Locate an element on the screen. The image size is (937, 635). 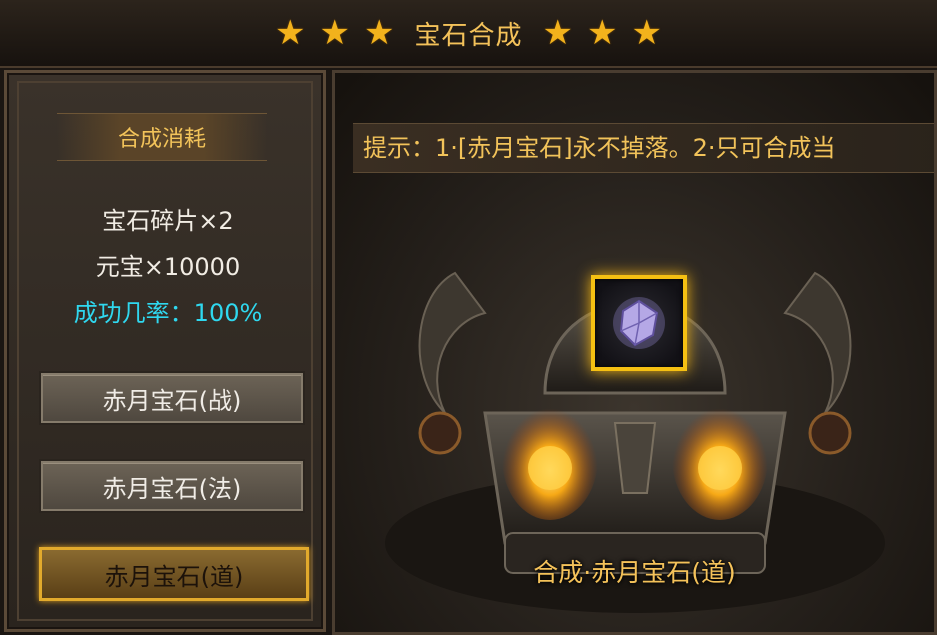
synthesize-button: 合成·赤月宝石(道) is located at coordinates (634, 571).